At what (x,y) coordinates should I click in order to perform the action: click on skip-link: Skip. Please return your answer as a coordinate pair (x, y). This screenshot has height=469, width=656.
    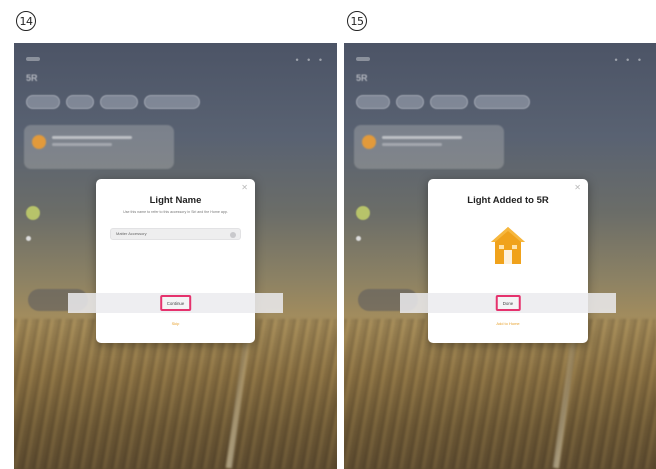
    Looking at the image, I should click on (175, 323).